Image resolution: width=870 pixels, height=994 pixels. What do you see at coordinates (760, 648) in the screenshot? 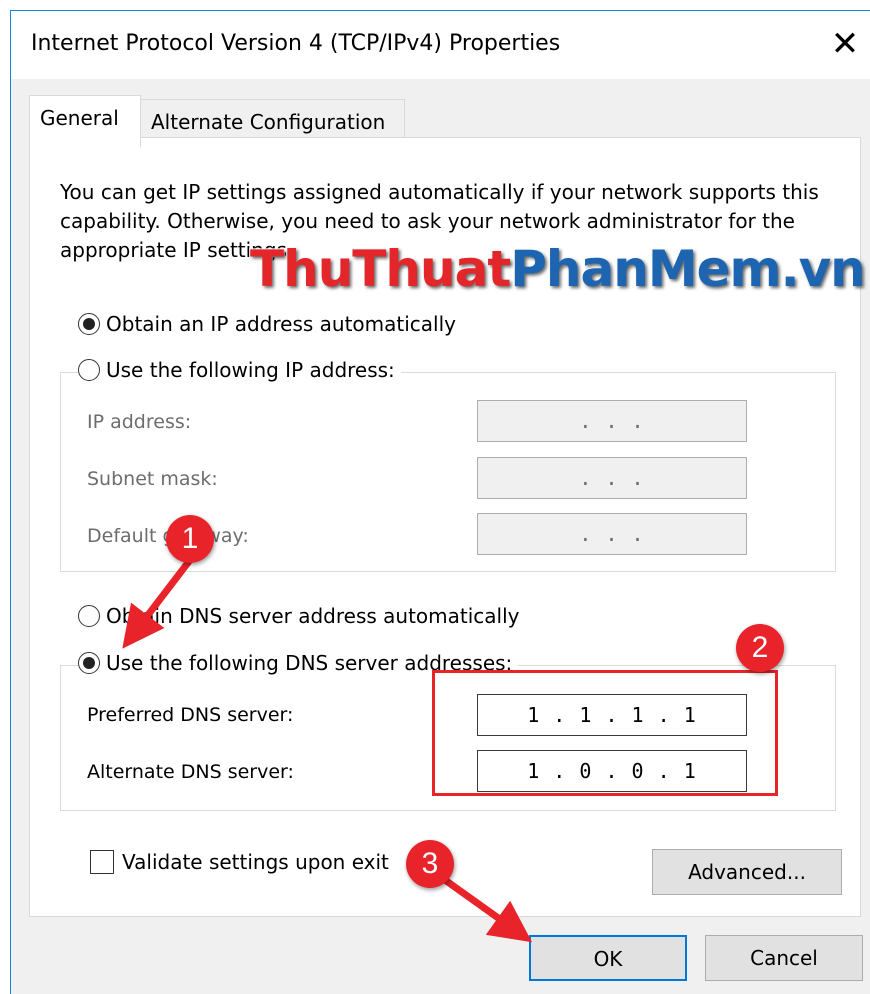
I see `annotation-badge-2: 2` at bounding box center [760, 648].